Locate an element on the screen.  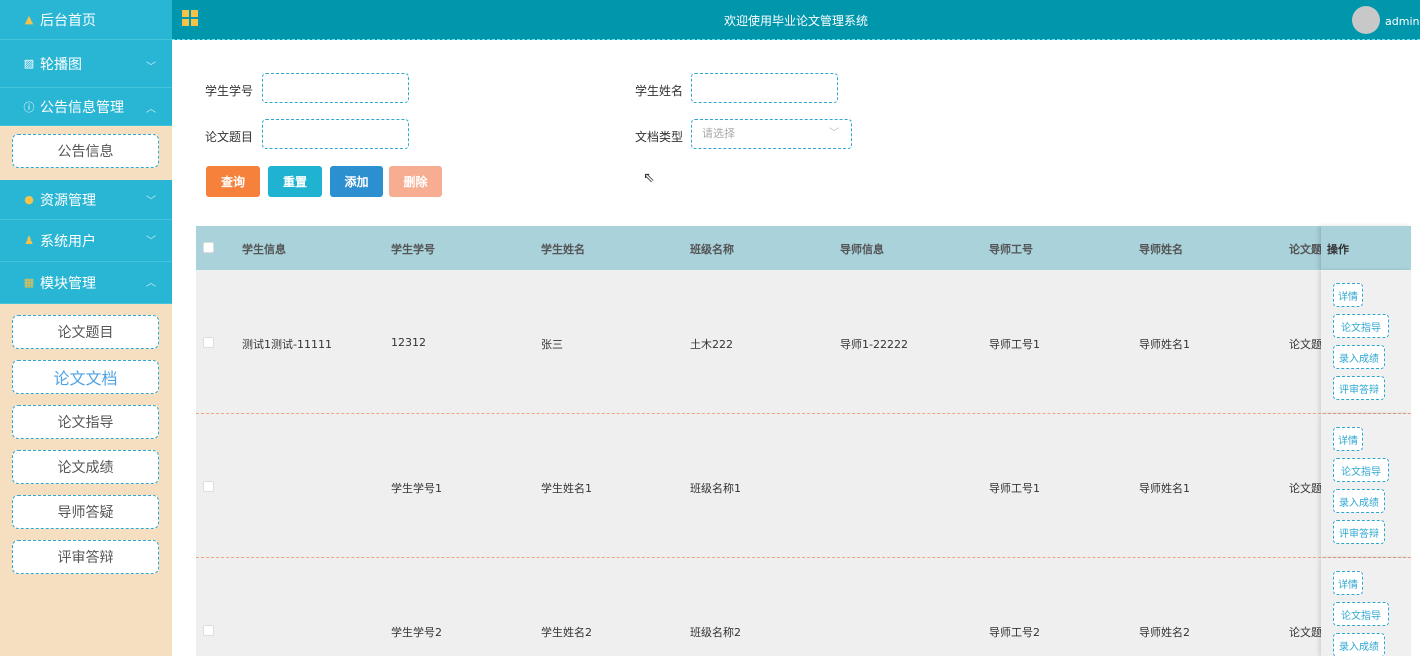
col-tutor-no: 导师工号 is located at coordinates (1011, 249).